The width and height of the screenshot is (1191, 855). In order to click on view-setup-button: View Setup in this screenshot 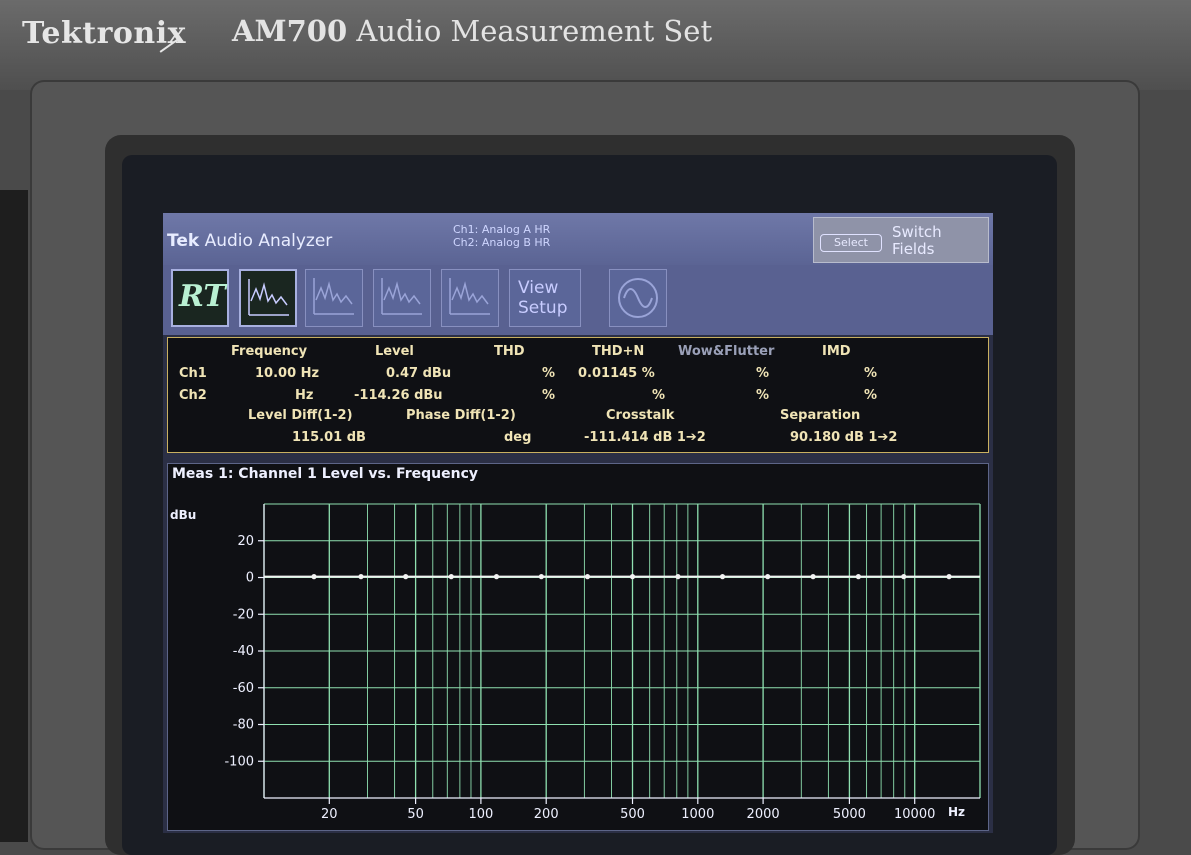, I will do `click(545, 298)`.